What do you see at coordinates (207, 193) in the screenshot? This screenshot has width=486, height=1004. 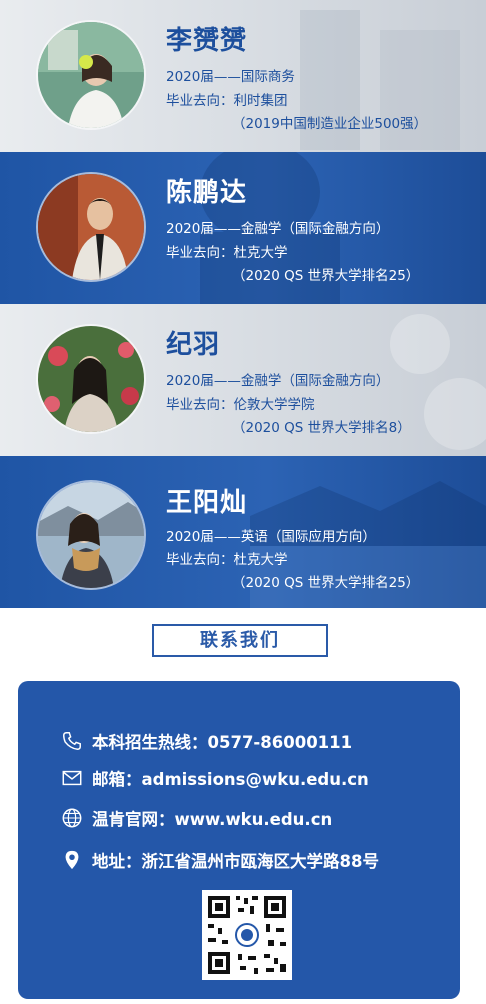 I see `alumni-name: 陈鹏达` at bounding box center [207, 193].